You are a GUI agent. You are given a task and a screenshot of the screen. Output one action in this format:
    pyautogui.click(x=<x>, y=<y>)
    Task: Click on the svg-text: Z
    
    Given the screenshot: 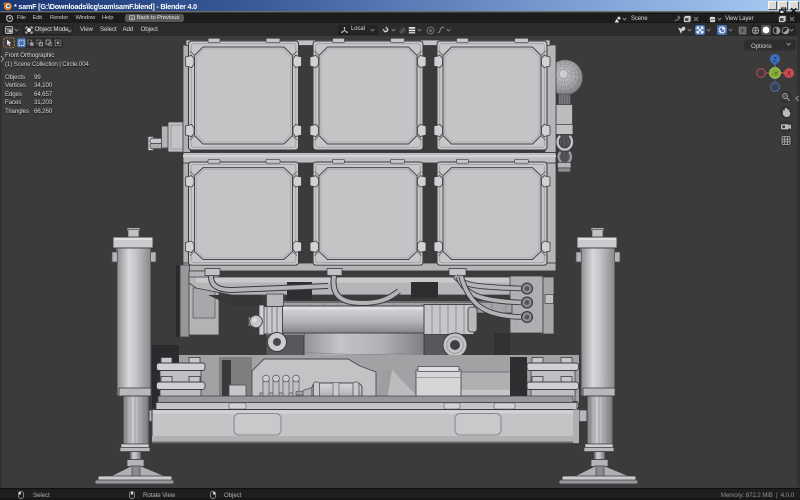 What is the action you would take?
    pyautogui.click(x=775, y=61)
    